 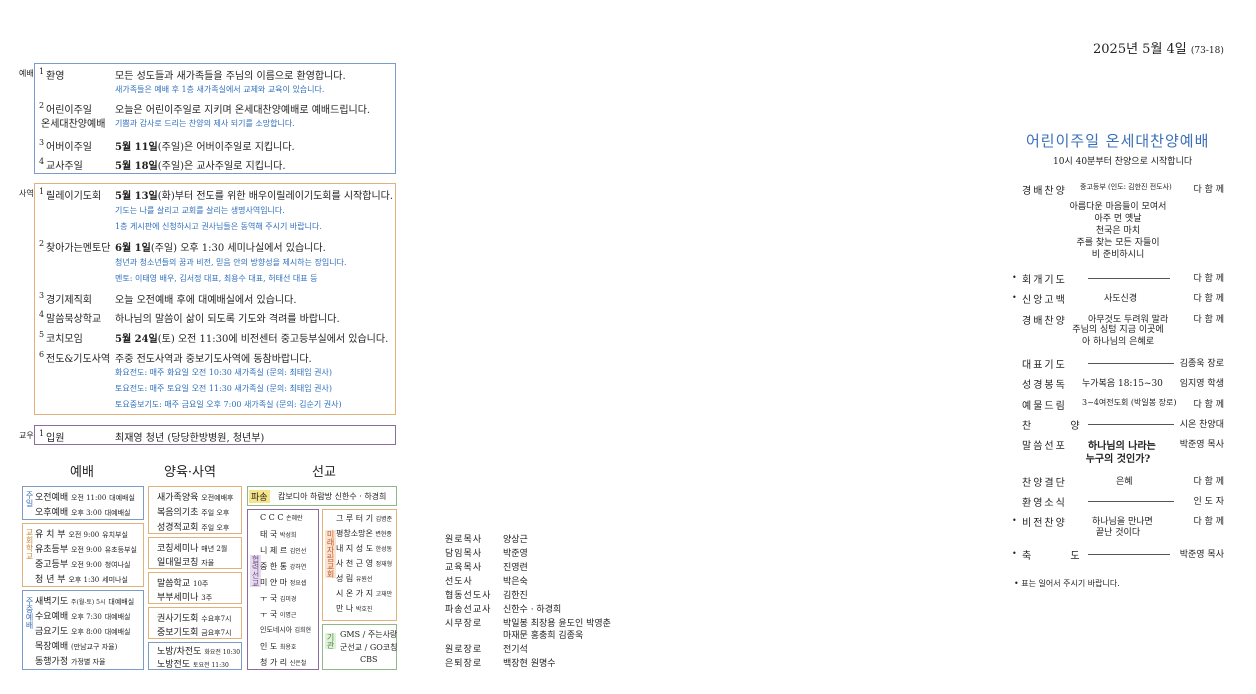 I want to click on staff-row: 협동선도사 김한진, so click(x=486, y=596).